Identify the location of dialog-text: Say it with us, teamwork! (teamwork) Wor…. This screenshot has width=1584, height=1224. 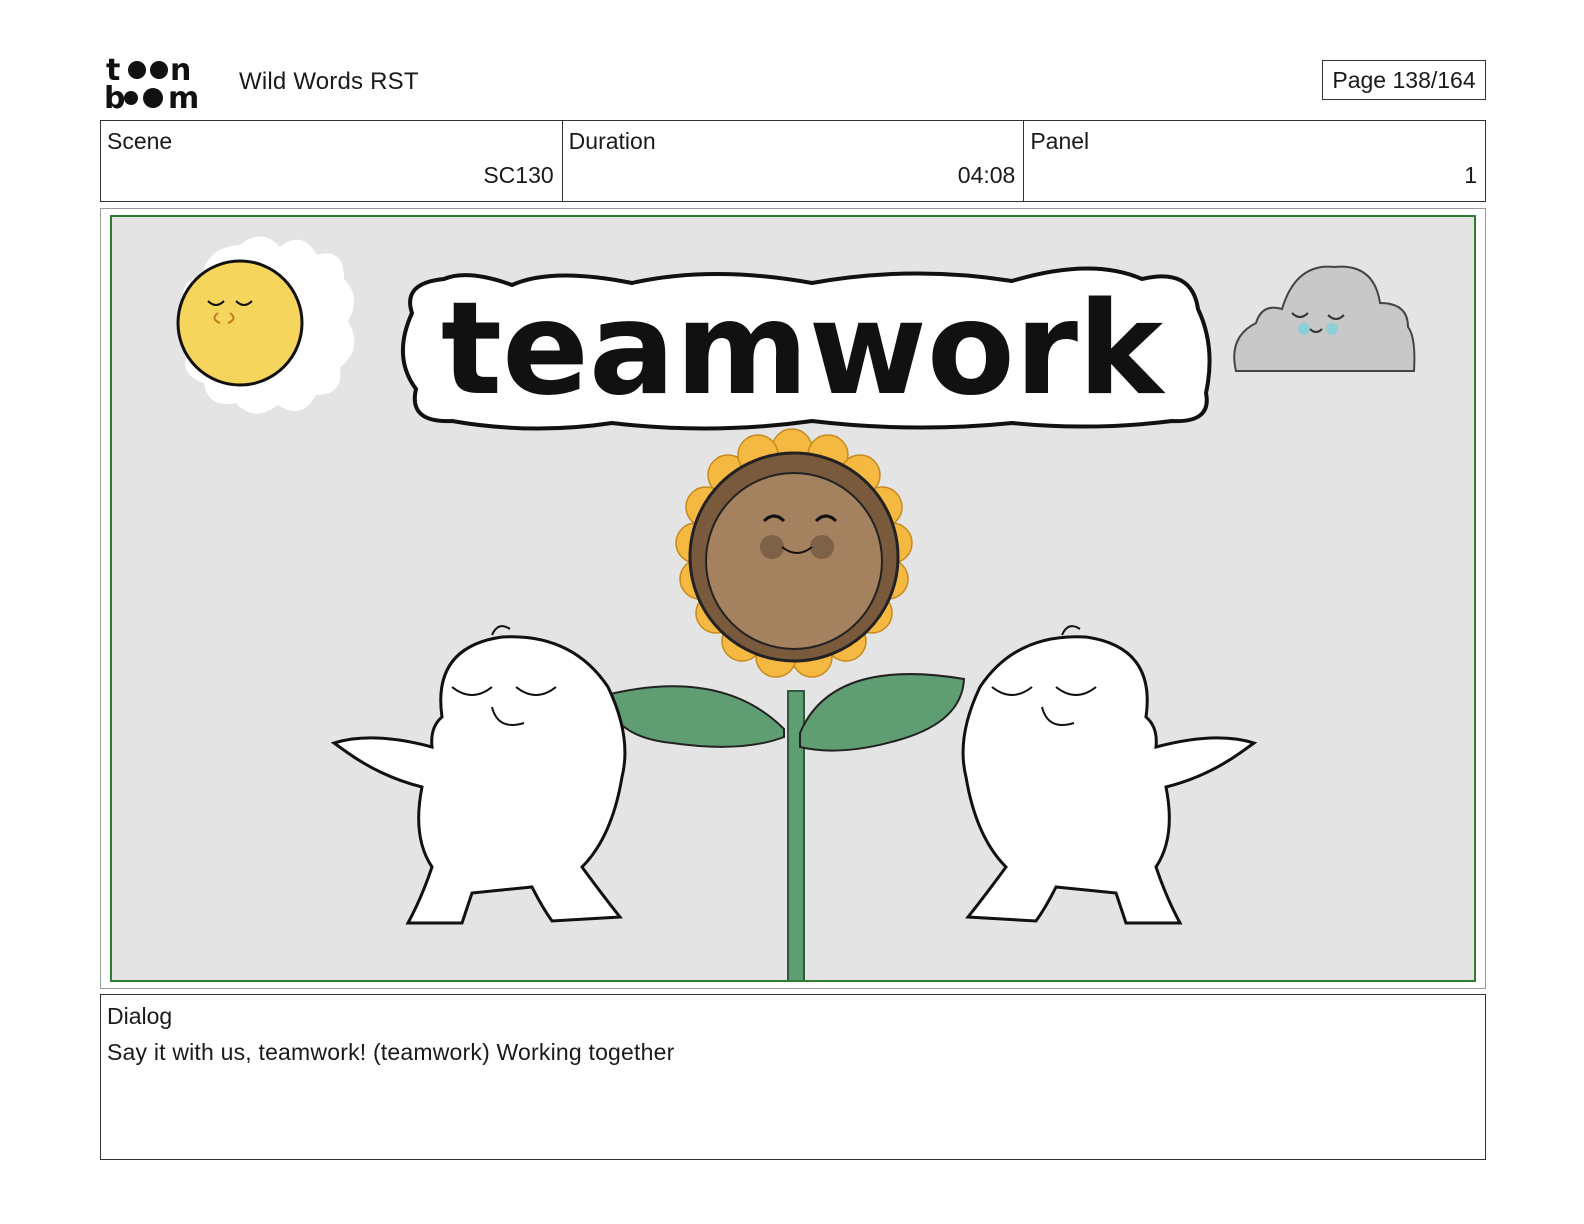
(391, 1052).